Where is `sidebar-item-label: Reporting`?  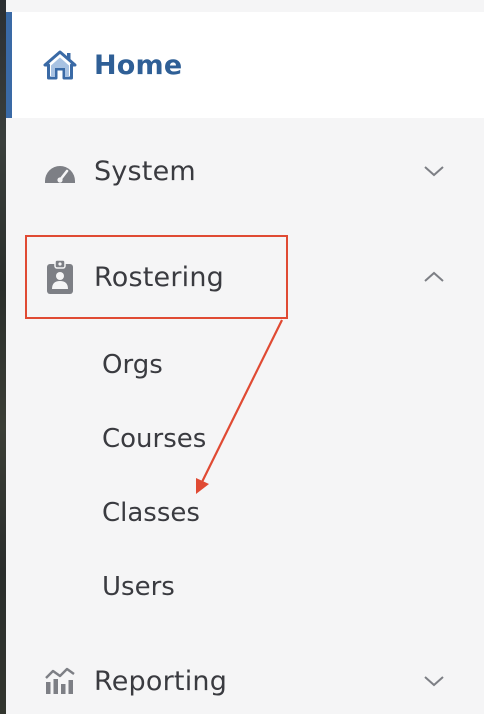 sidebar-item-label: Reporting is located at coordinates (161, 681).